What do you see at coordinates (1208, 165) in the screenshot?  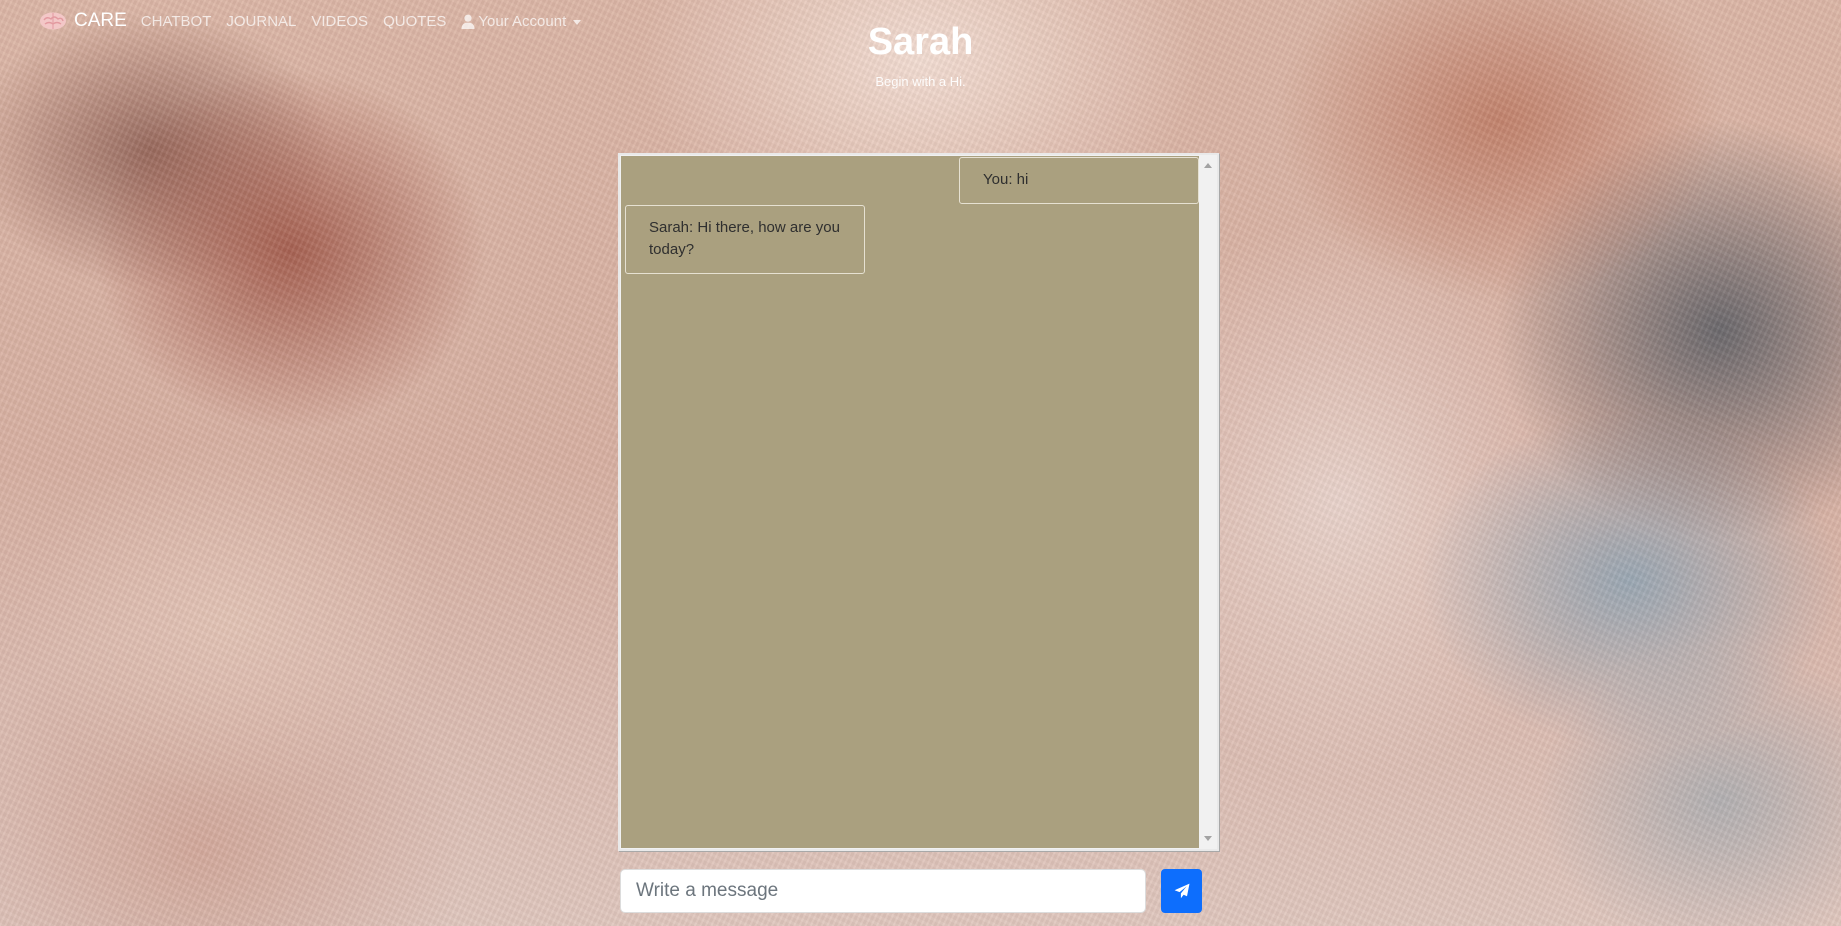 I see `scroll-up-arrow-icon` at bounding box center [1208, 165].